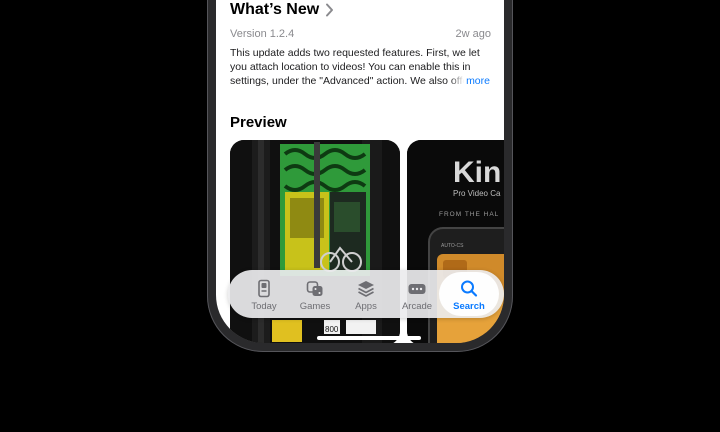  I want to click on promo-status-text: AUTO-CS, so click(452, 246).